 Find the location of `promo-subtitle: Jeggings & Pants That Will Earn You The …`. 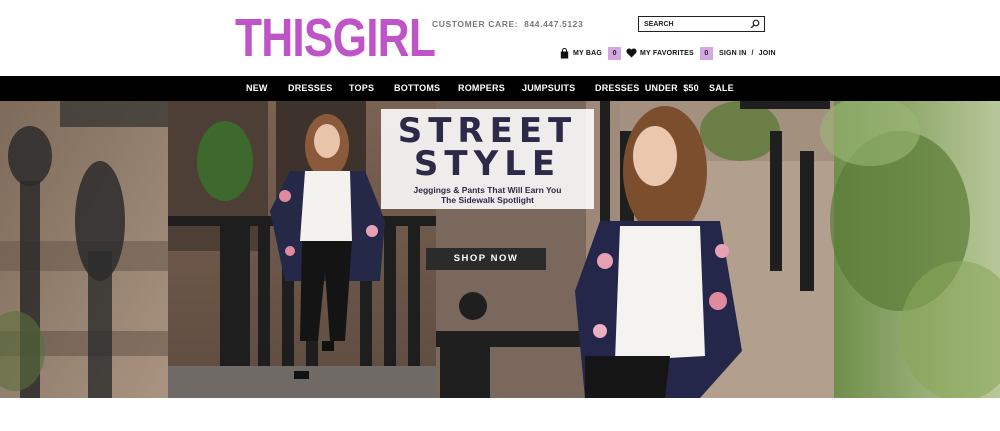

promo-subtitle: Jeggings & Pants That Will Earn You The … is located at coordinates (487, 195).